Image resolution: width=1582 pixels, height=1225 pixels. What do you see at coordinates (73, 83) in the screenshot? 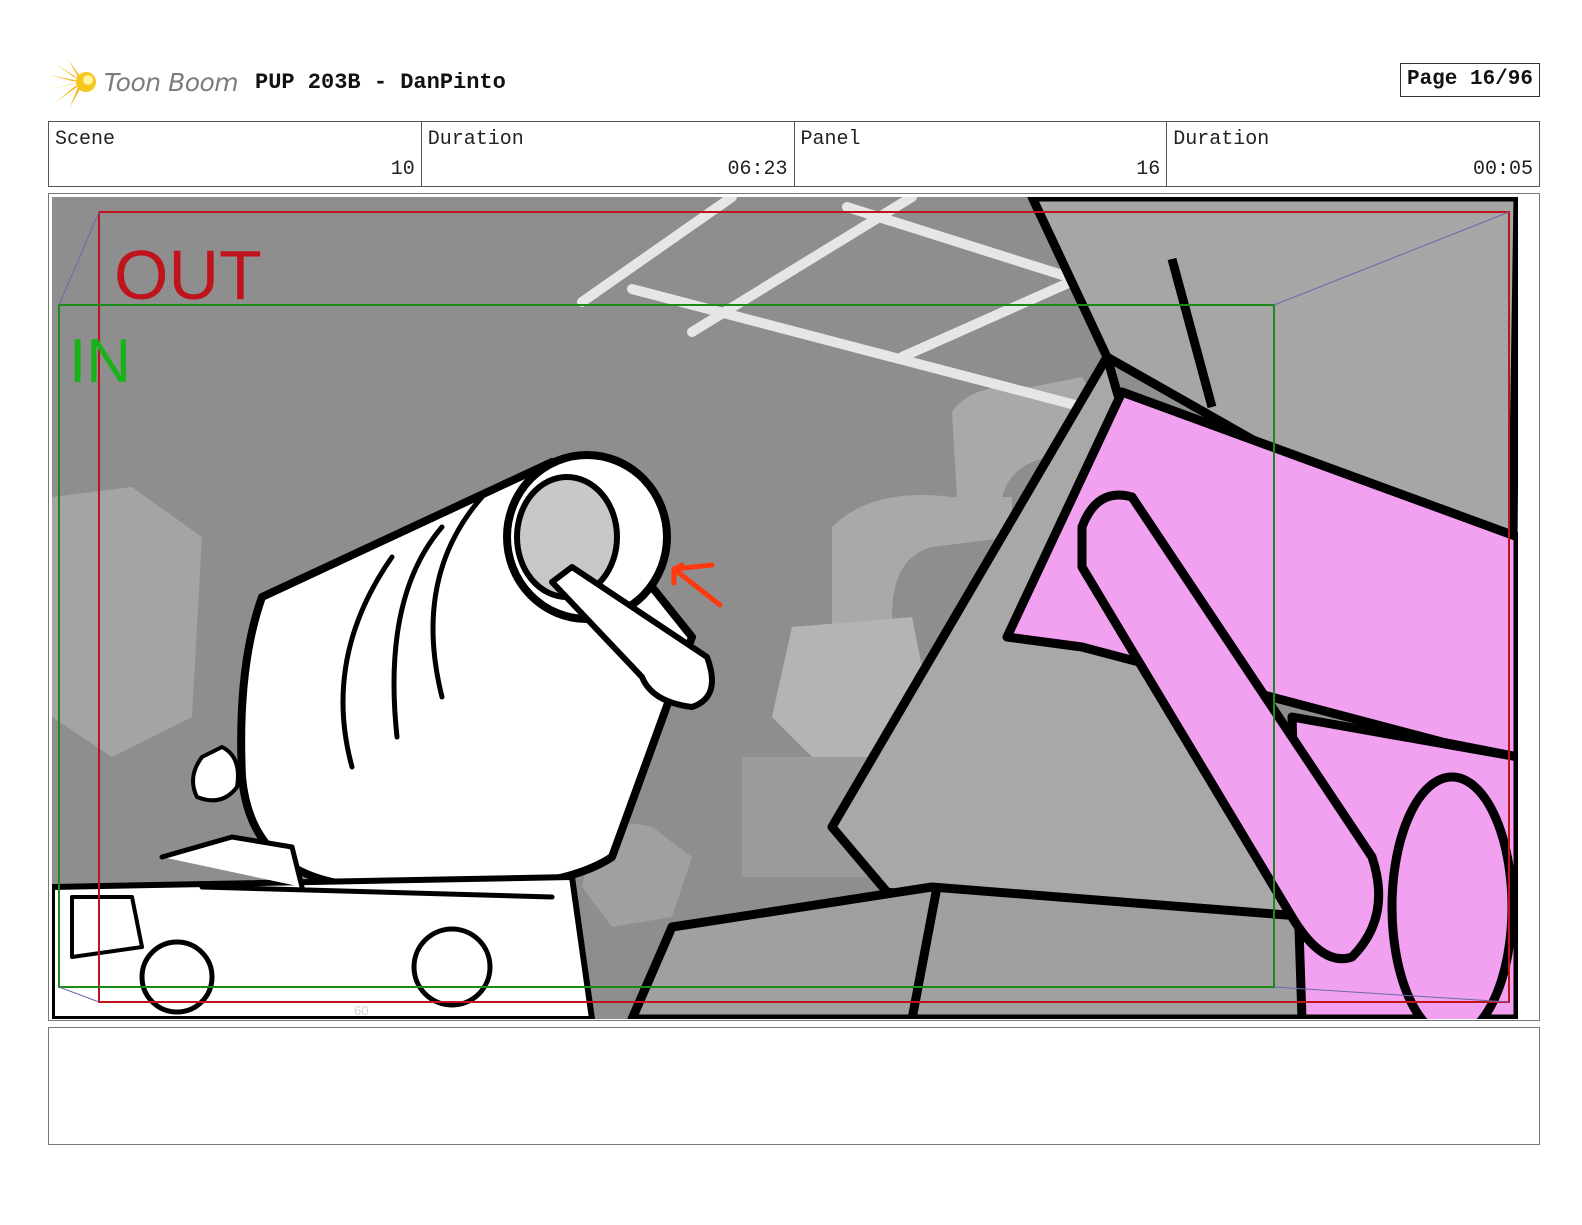
I see `starburst-icon` at bounding box center [73, 83].